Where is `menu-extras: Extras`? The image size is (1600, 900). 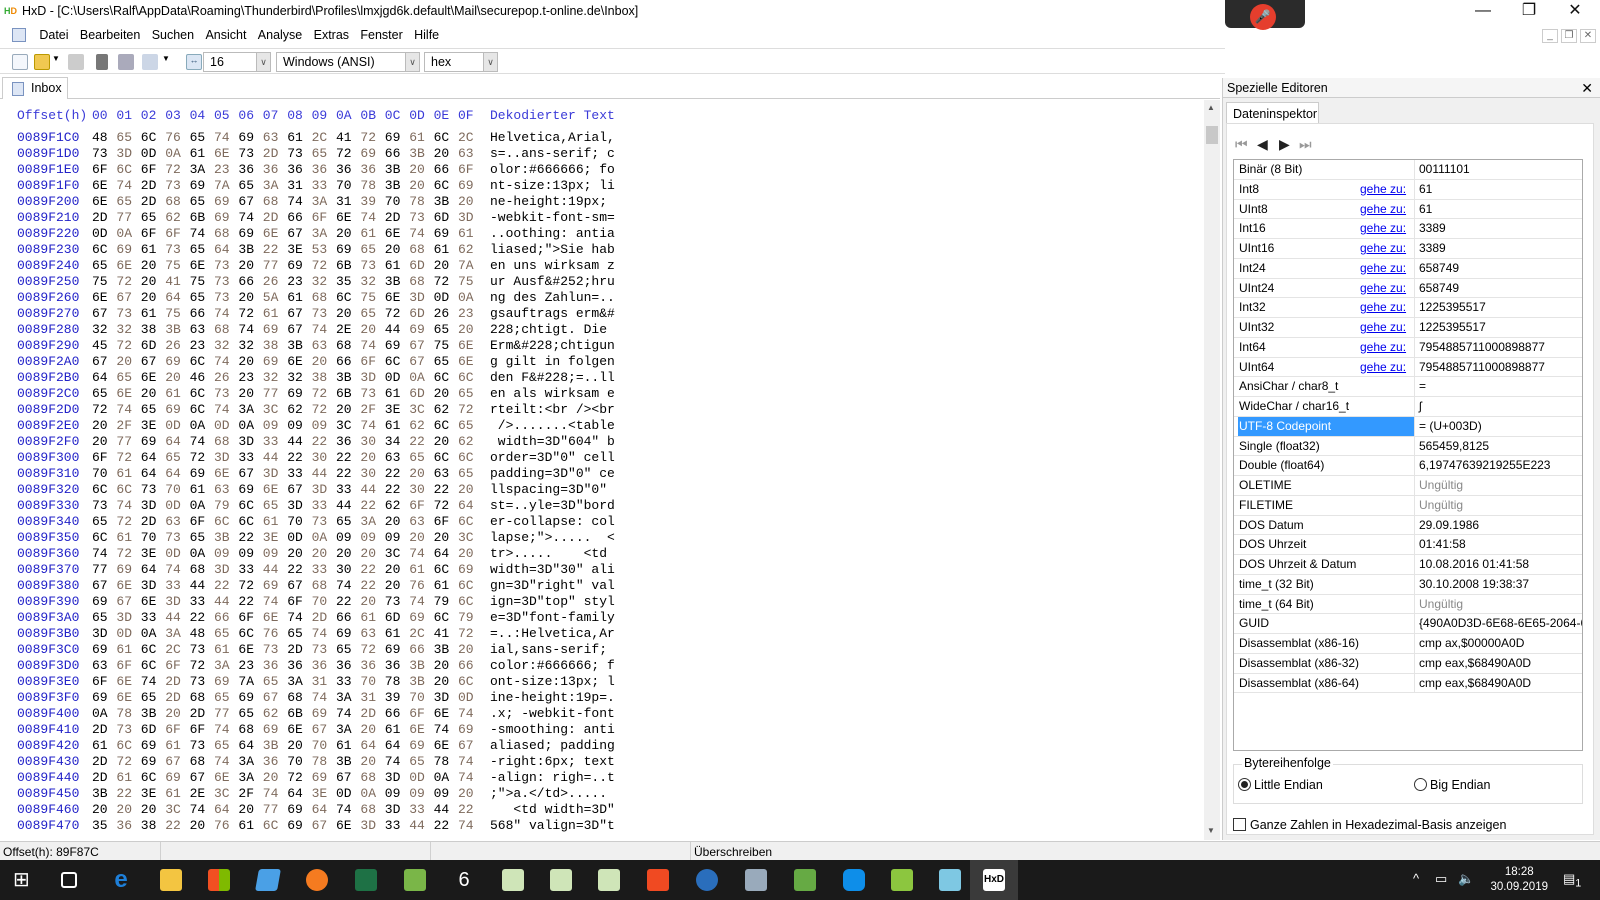
menu-extras: Extras is located at coordinates (331, 35).